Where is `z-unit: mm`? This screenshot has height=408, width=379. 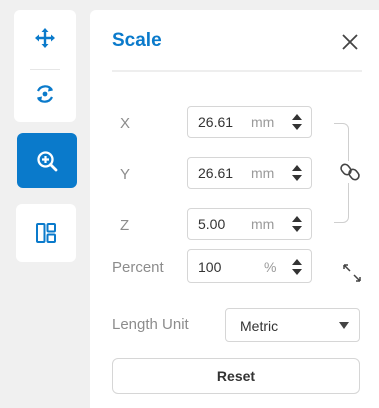
z-unit: mm is located at coordinates (263, 224).